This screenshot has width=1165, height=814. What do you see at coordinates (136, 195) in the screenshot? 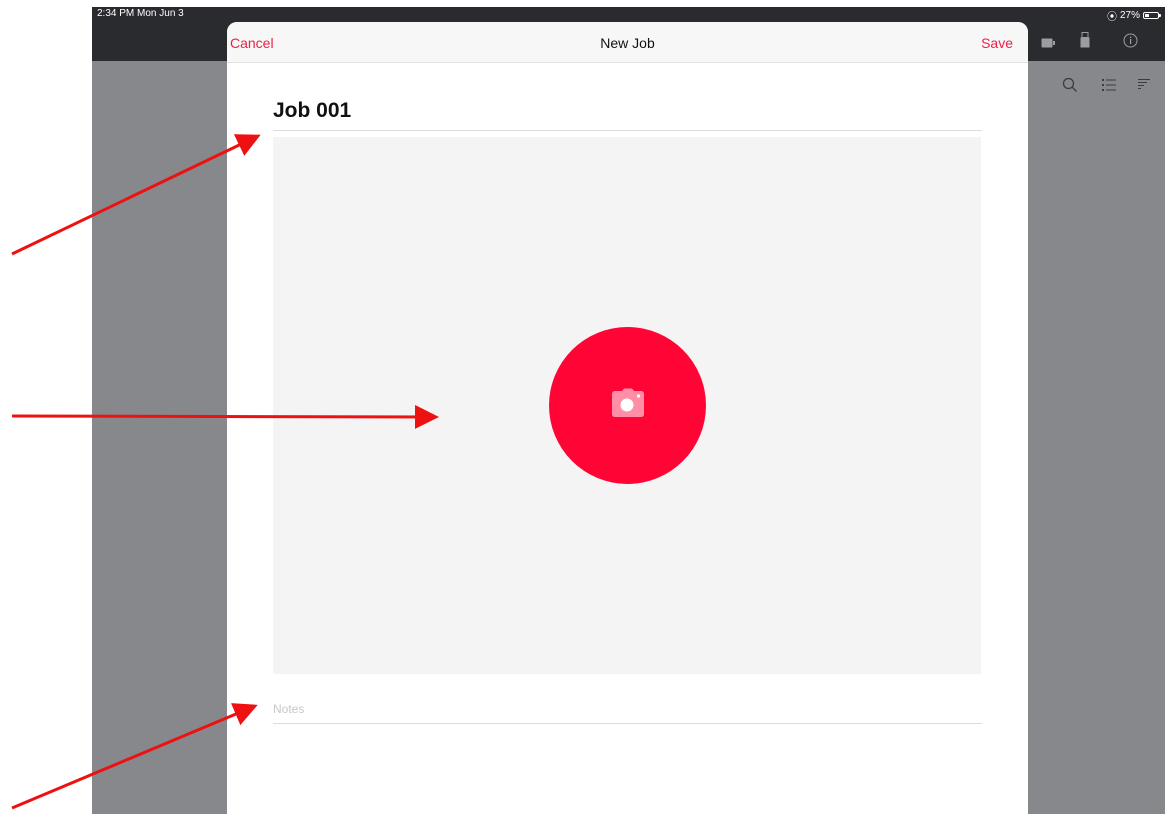
I see `arrow-to-job-name` at bounding box center [136, 195].